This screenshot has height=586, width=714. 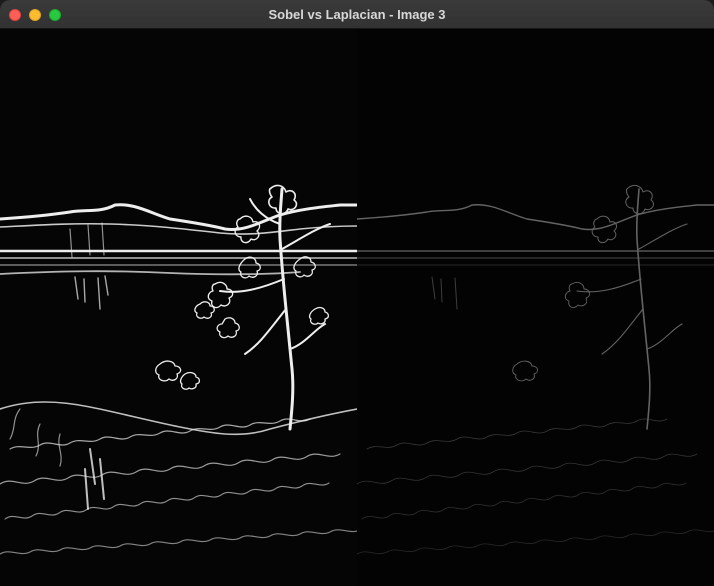 I want to click on window-title: Sobel vs Laplacian - Image 3, so click(x=357, y=14).